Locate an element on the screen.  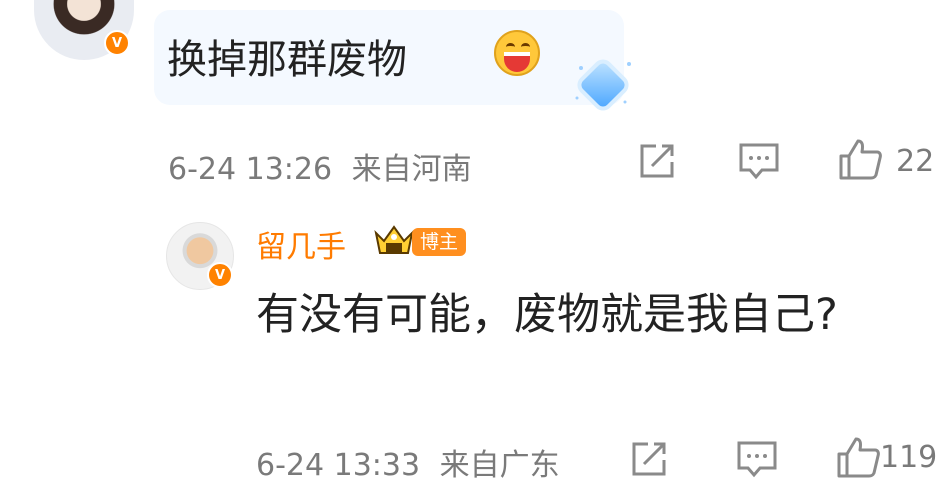
comment-meta: 6-24 13:26 来自河南 is located at coordinates (320, 166).